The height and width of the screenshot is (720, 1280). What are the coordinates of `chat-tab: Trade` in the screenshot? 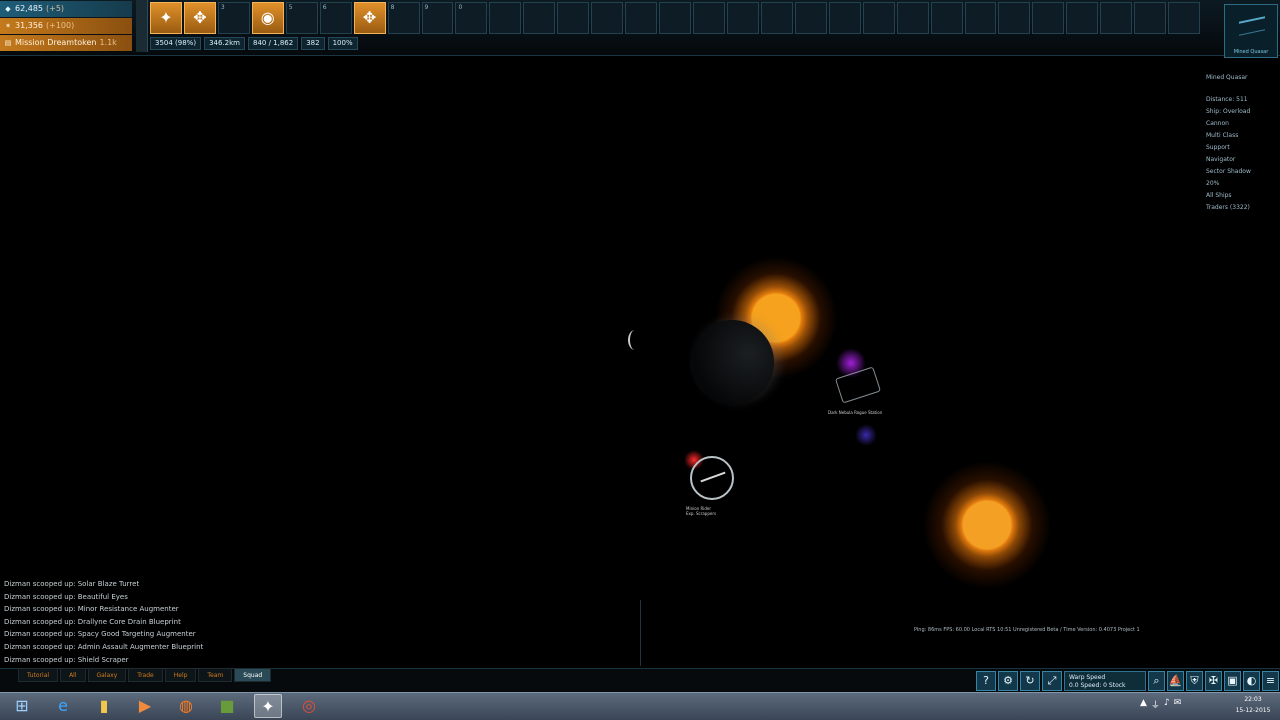 It's located at (145, 675).